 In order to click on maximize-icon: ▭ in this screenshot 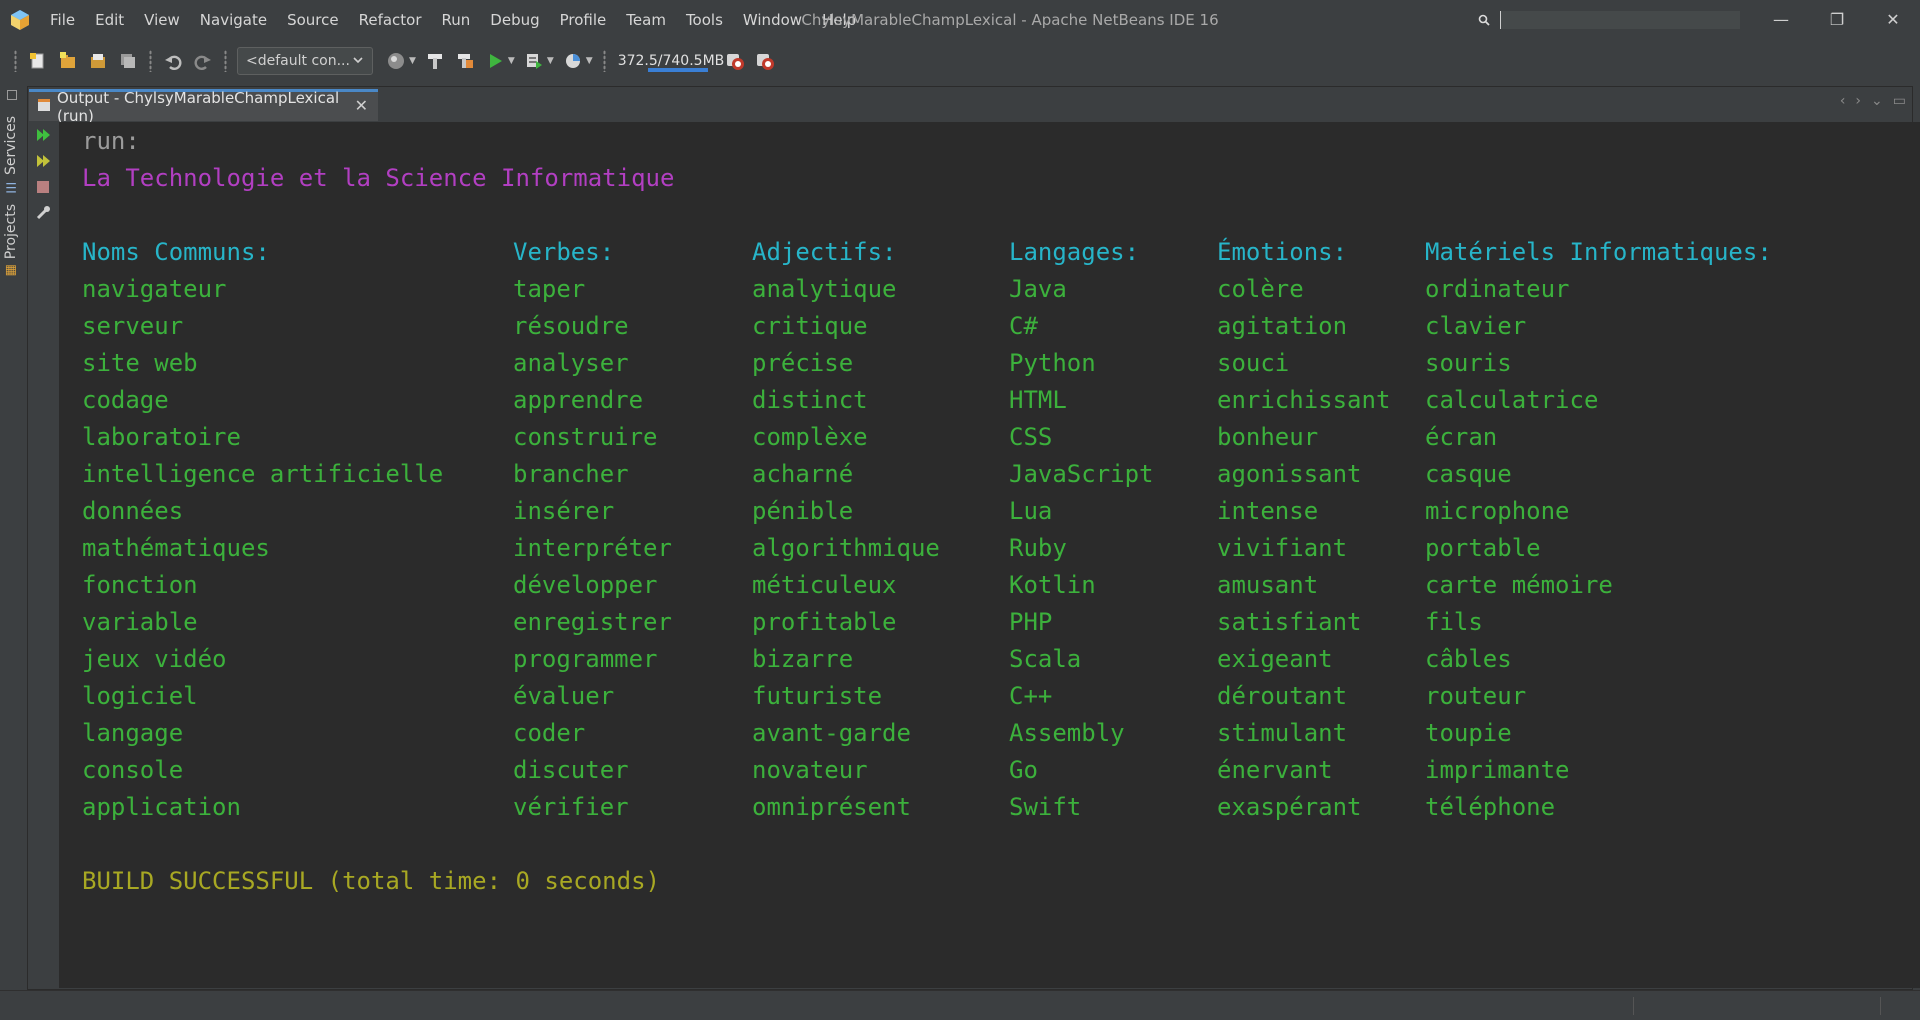, I will do `click(1899, 101)`.